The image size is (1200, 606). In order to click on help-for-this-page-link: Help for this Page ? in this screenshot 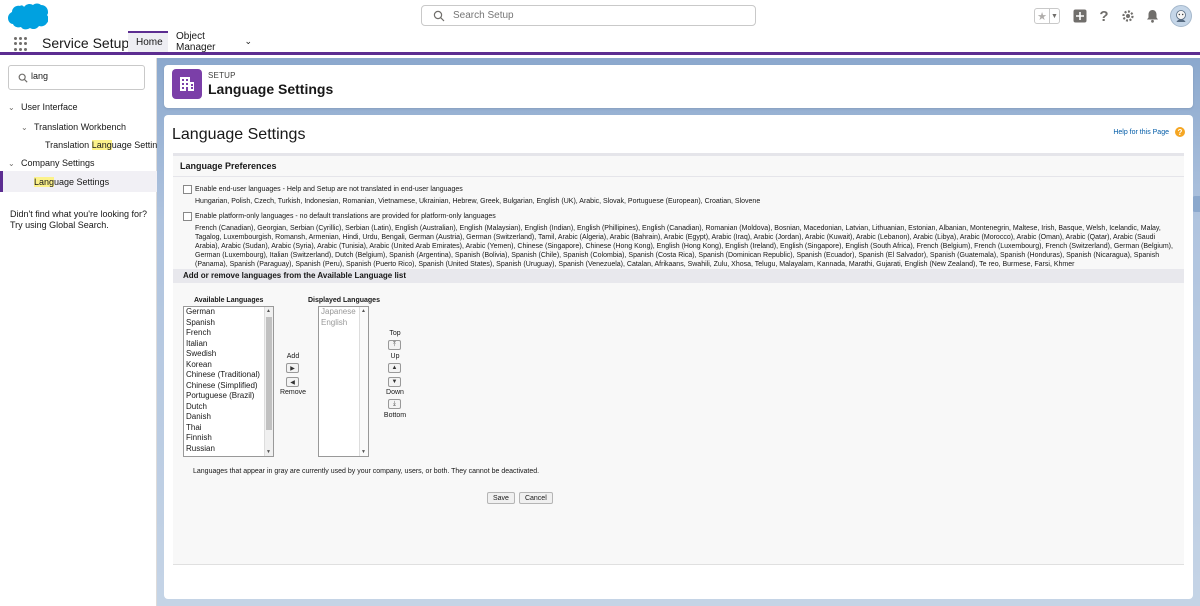, I will do `click(1149, 132)`.